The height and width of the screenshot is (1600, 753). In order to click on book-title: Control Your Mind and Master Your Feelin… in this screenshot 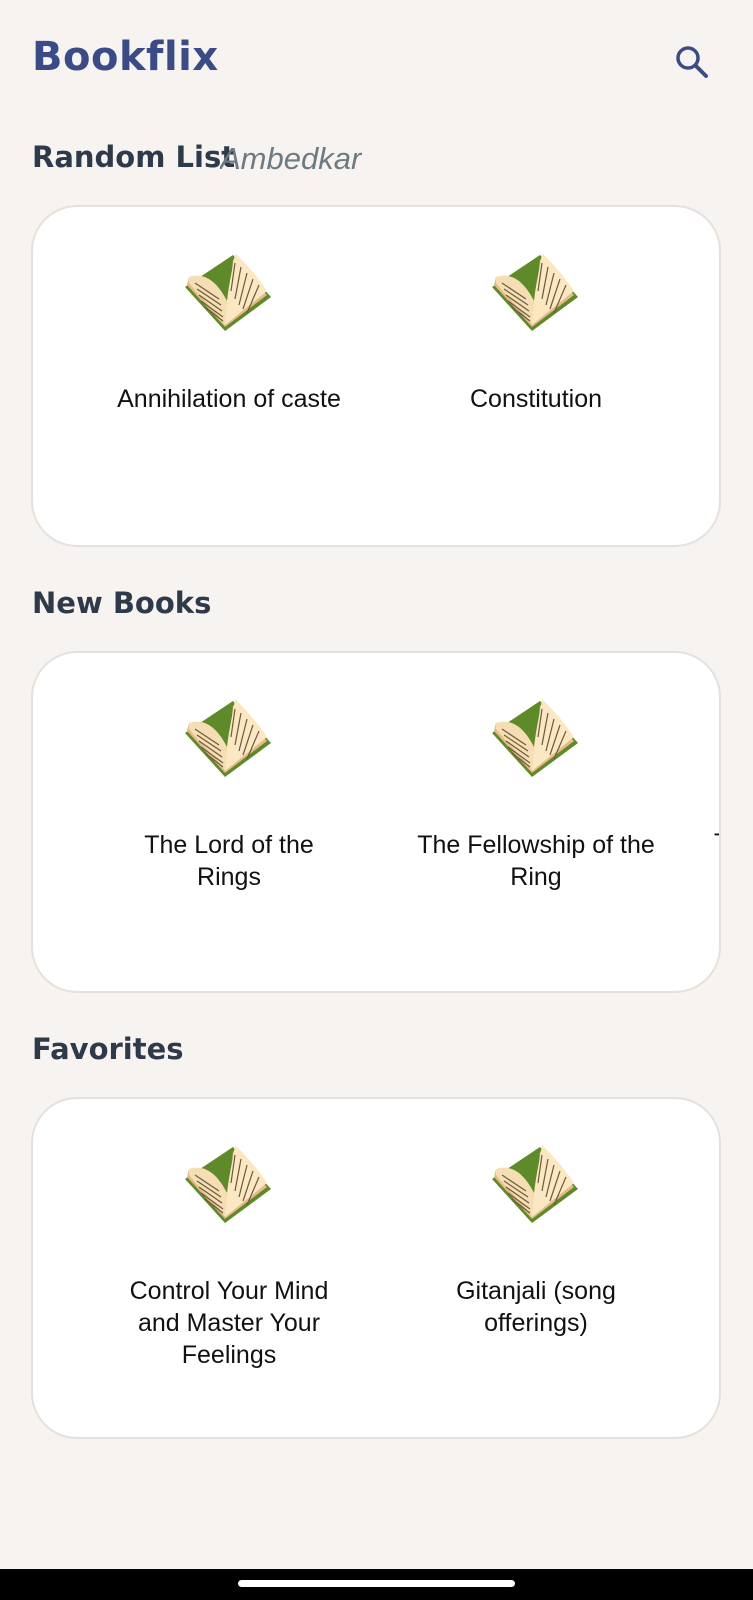, I will do `click(229, 1323)`.